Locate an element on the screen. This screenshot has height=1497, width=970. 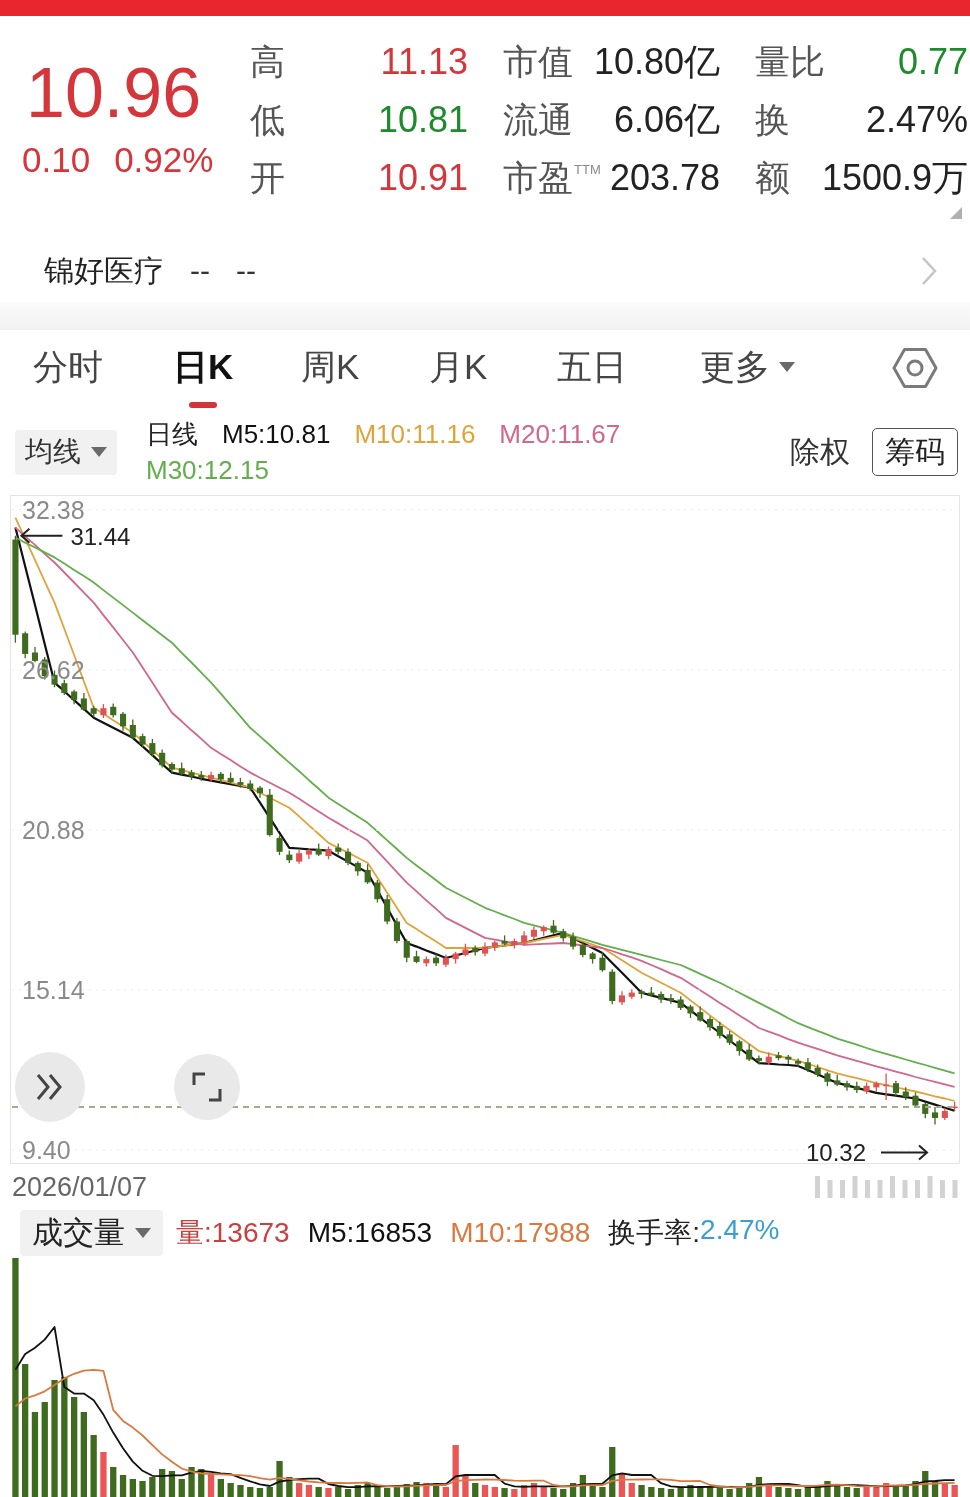
stat-label: 市值 is located at coordinates (538, 62).